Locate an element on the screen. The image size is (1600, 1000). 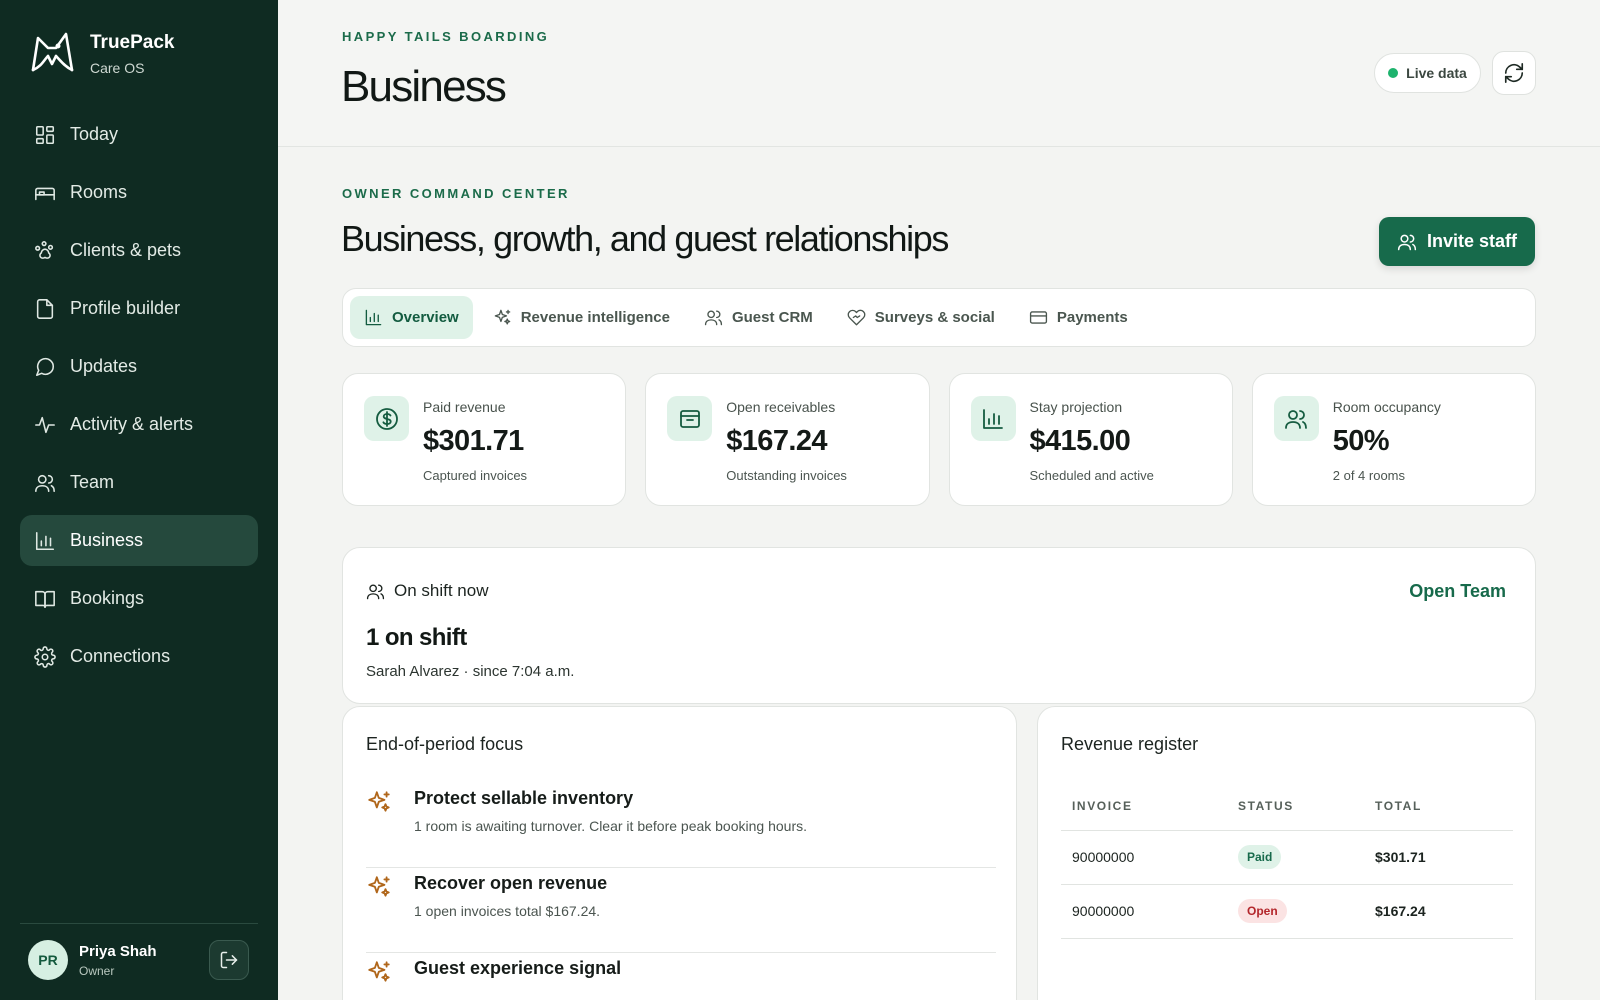
sidebar-item-activity-alerts: Activity & alerts is located at coordinates (139, 424).